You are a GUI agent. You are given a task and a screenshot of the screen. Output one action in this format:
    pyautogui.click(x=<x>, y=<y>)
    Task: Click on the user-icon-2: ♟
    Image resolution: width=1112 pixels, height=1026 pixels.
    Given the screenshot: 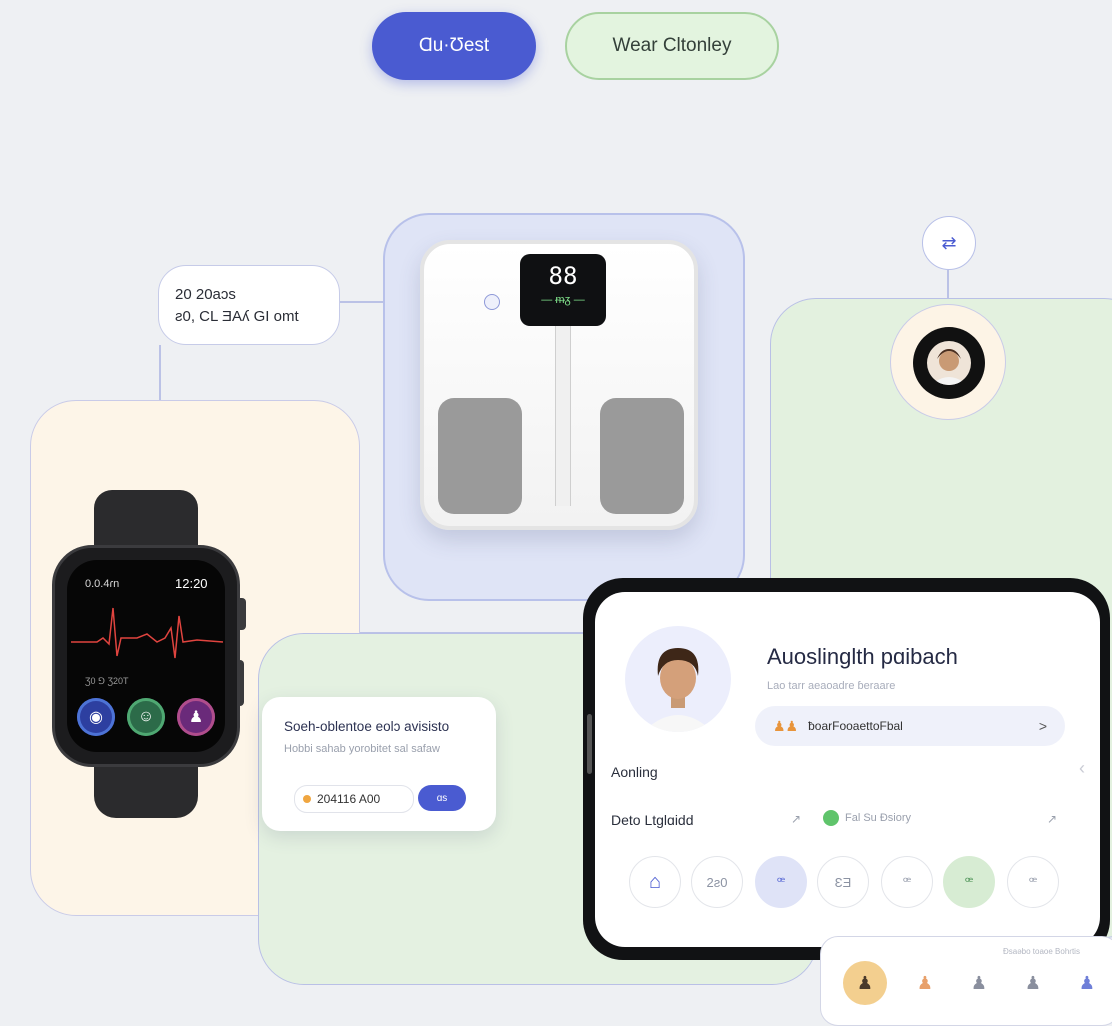 What is the action you would take?
    pyautogui.click(x=925, y=983)
    